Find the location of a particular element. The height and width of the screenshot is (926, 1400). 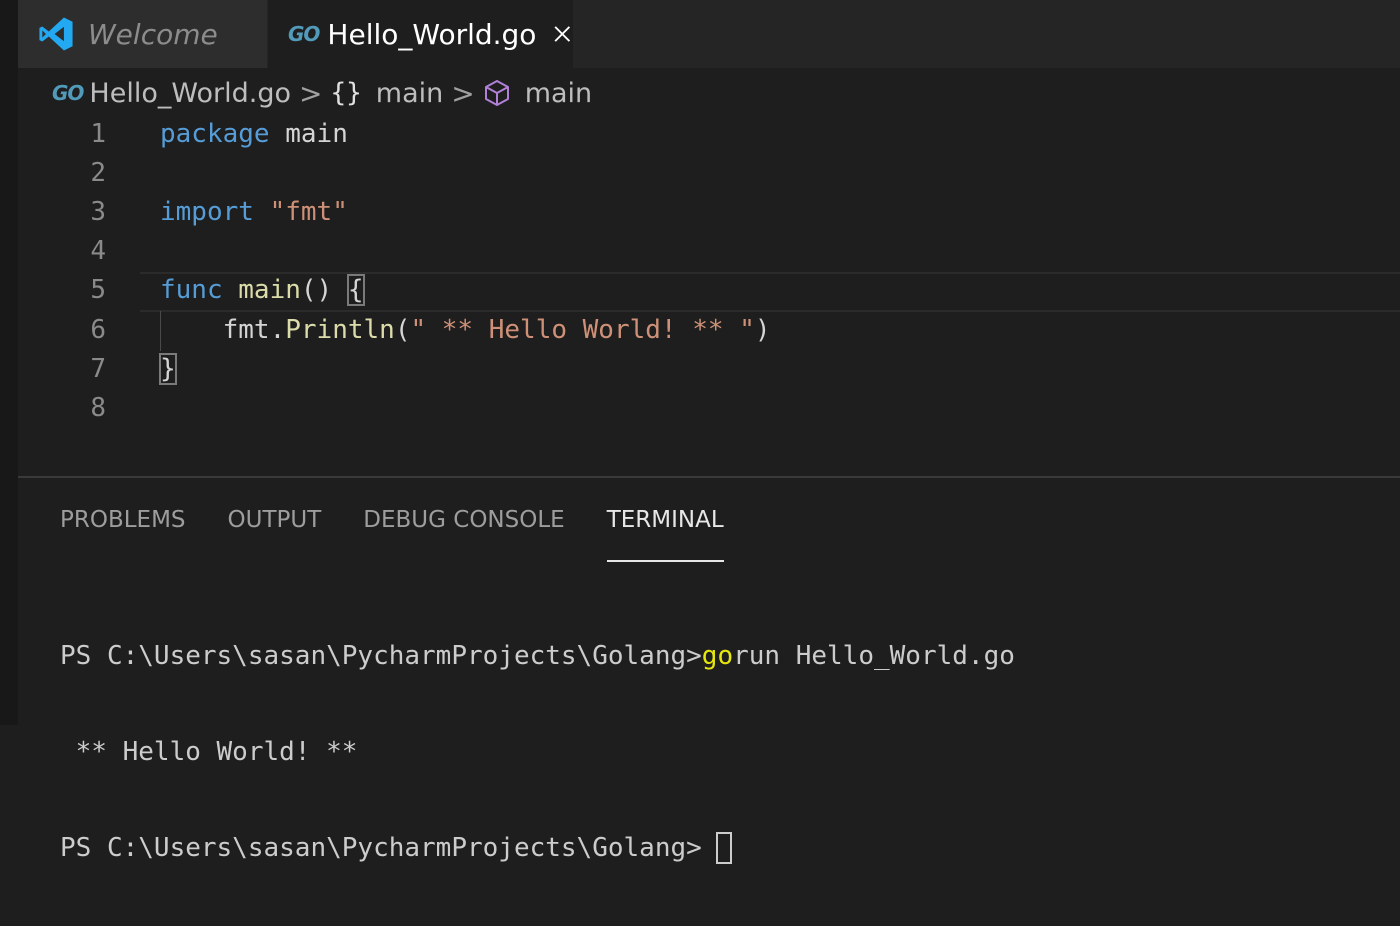

code-token: { is located at coordinates (355, 290).